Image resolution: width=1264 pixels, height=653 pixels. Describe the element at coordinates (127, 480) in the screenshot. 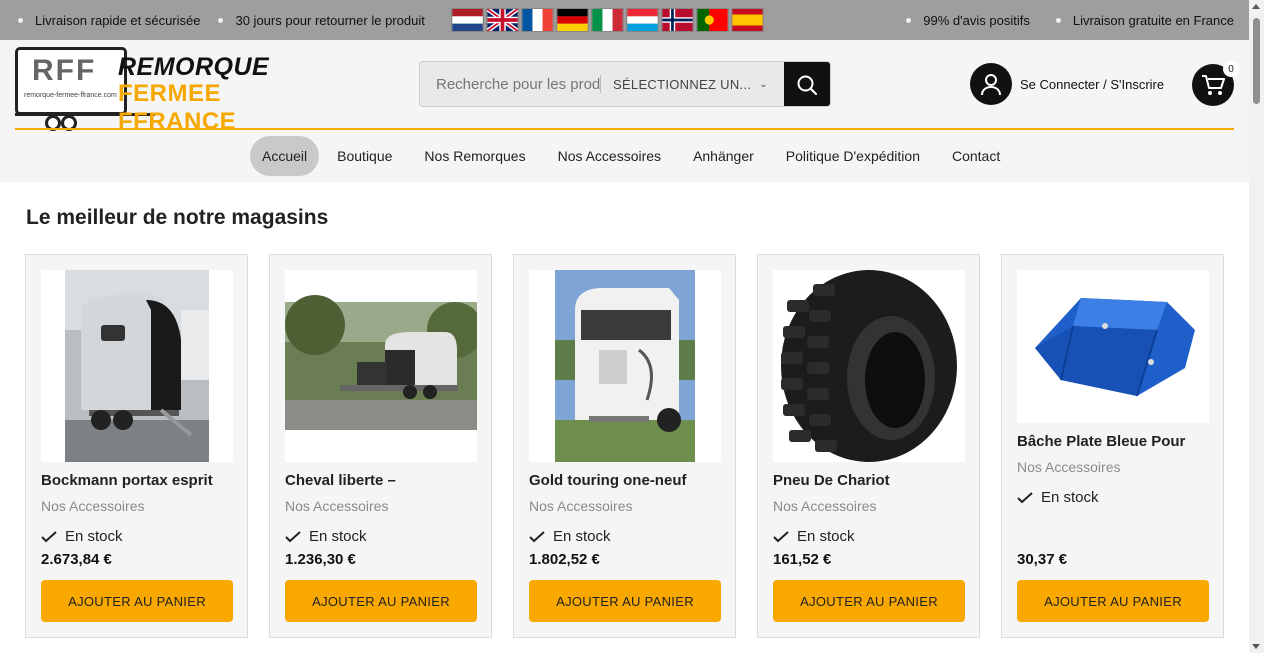

I see `product-title: Bockmann portax esprit` at that location.